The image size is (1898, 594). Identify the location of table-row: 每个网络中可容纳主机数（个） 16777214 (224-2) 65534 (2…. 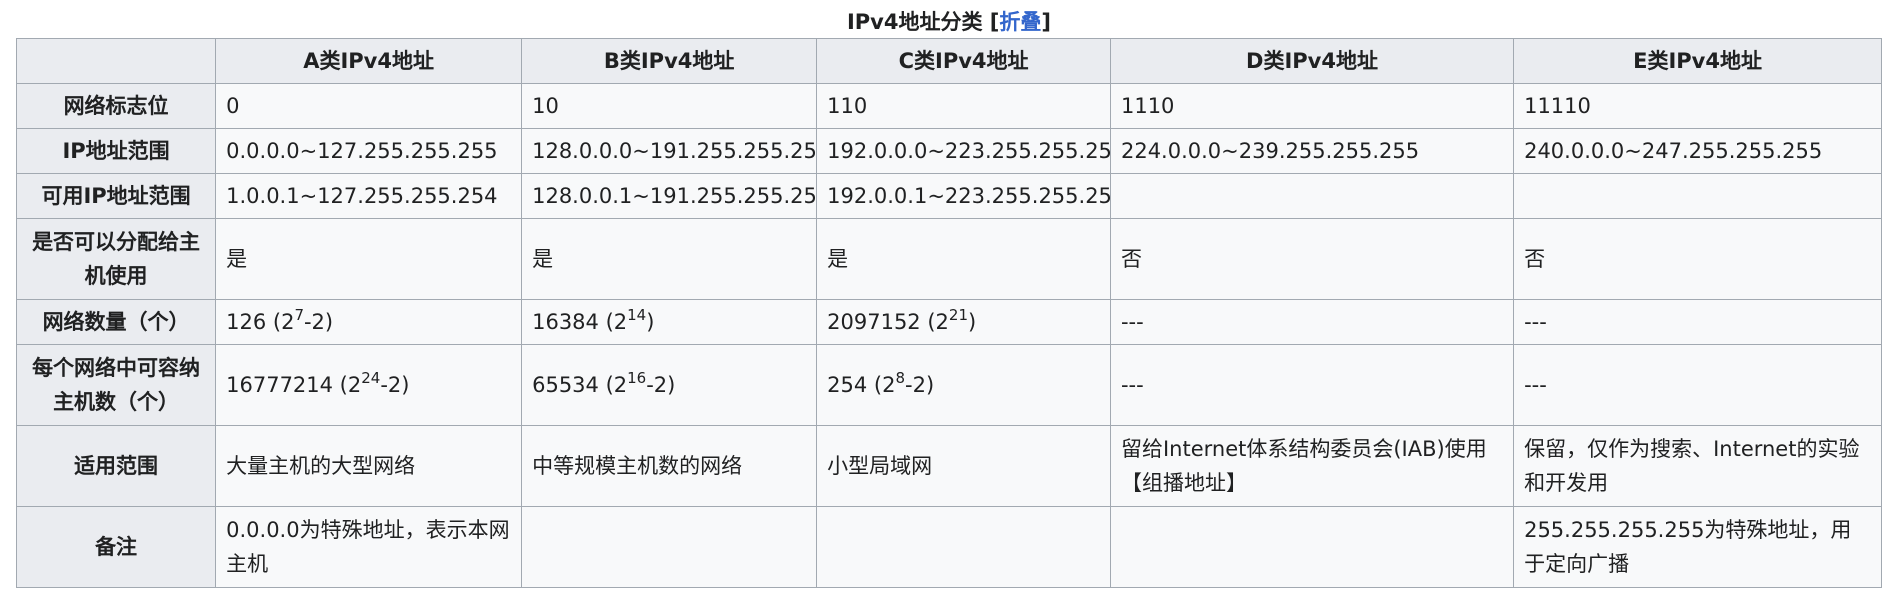
(948, 385).